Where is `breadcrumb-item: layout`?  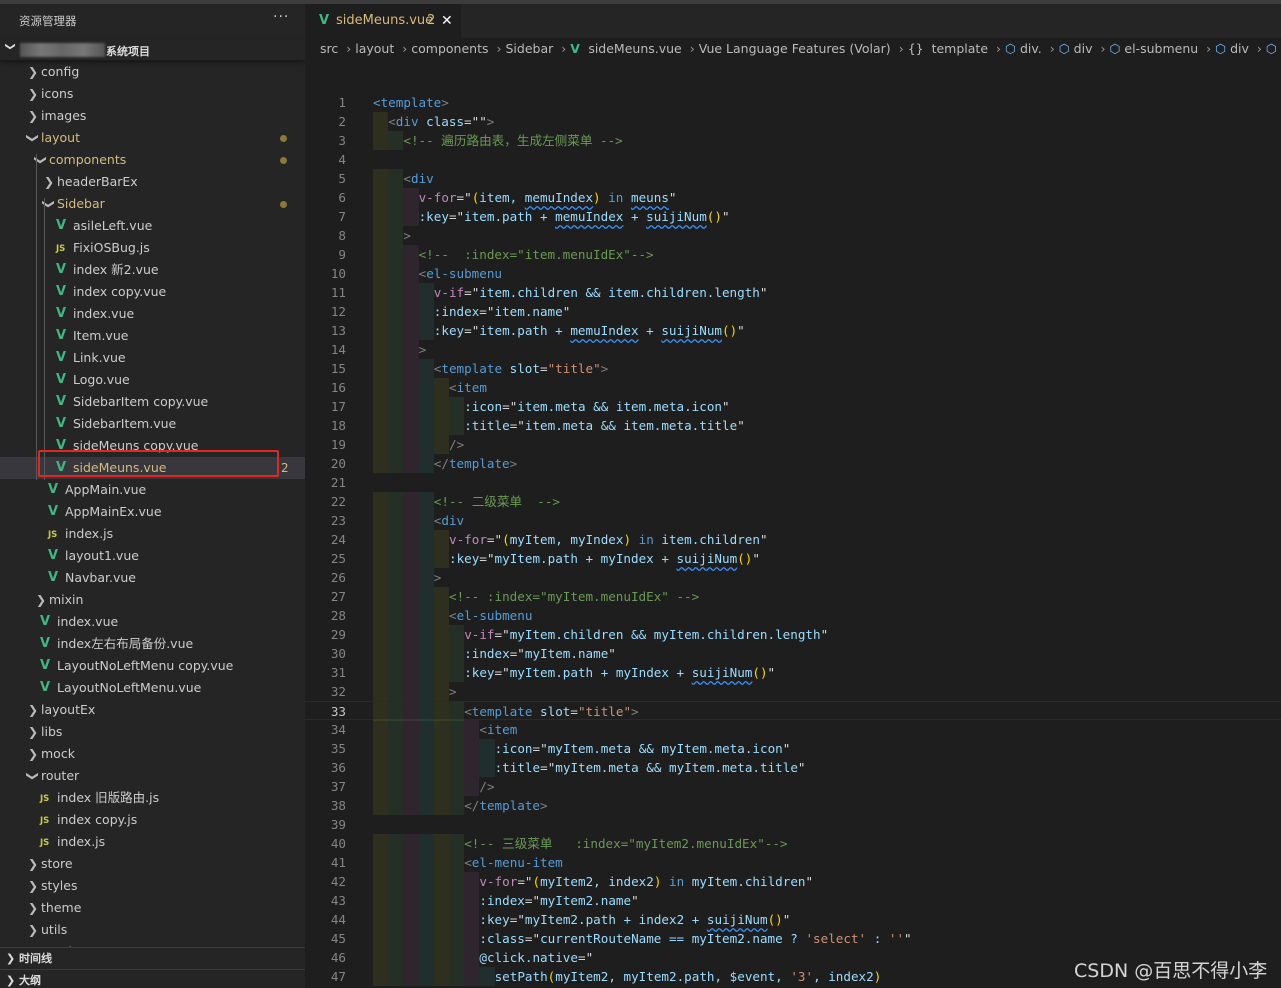
breadcrumb-item: layout is located at coordinates (376, 48).